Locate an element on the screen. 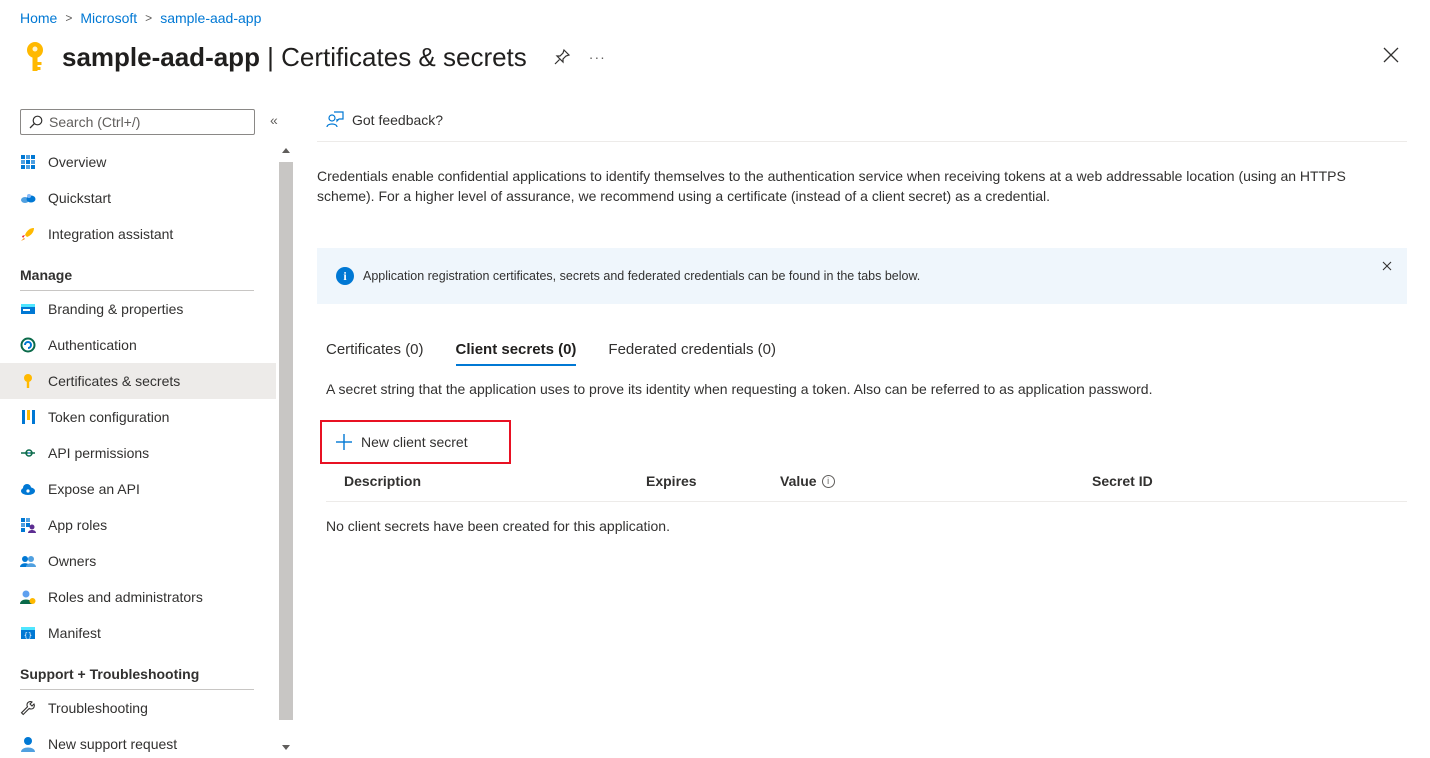  app-roles-icon is located at coordinates (28, 525).